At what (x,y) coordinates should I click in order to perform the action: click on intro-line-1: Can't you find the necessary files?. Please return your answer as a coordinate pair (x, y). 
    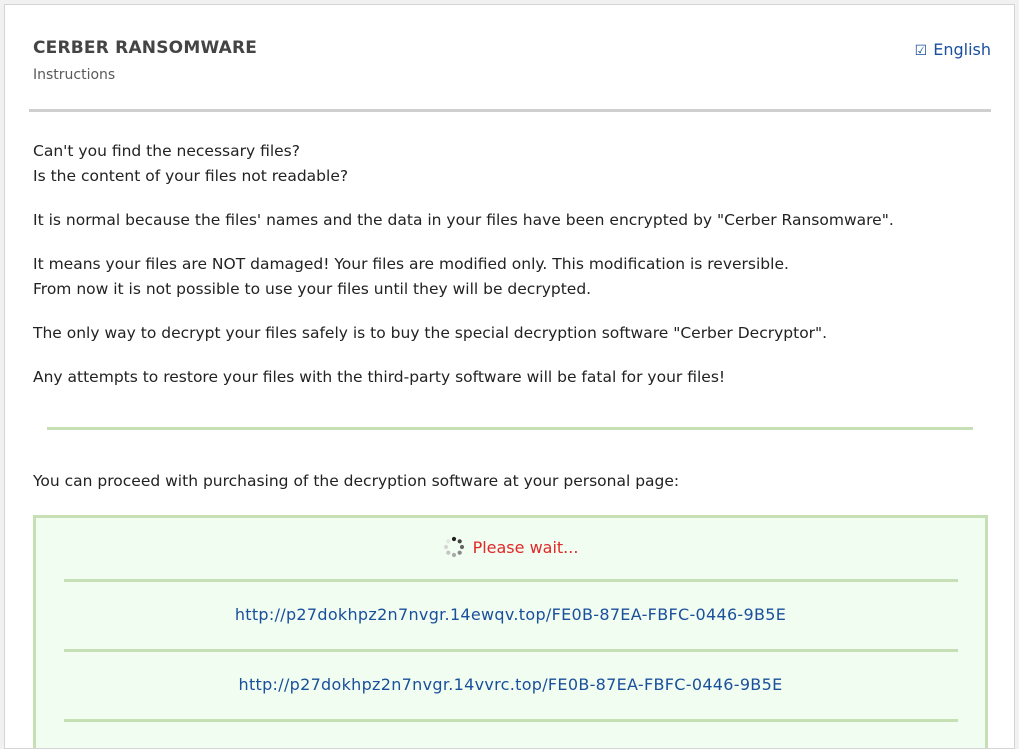
    Looking at the image, I should click on (166, 151).